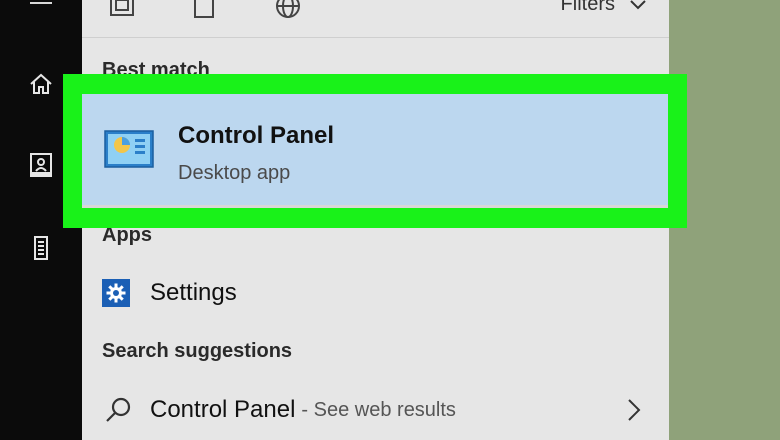 The image size is (780, 440). I want to click on toolbar-divider, so click(375, 37).